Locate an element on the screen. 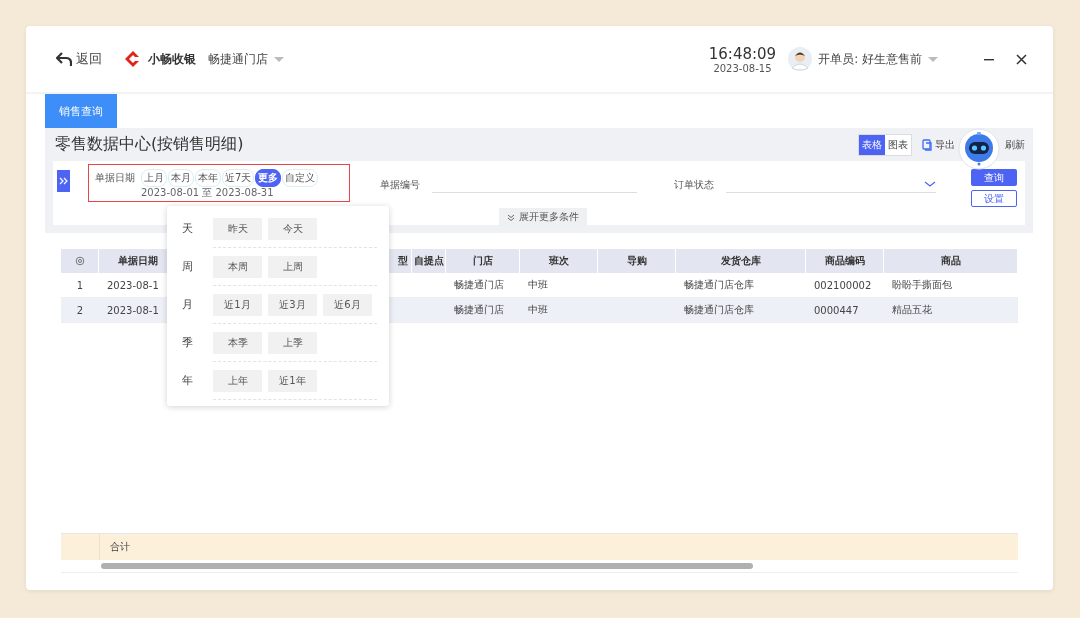 This screenshot has width=1080, height=618. clock-date: 2023-08-15 is located at coordinates (742, 68).